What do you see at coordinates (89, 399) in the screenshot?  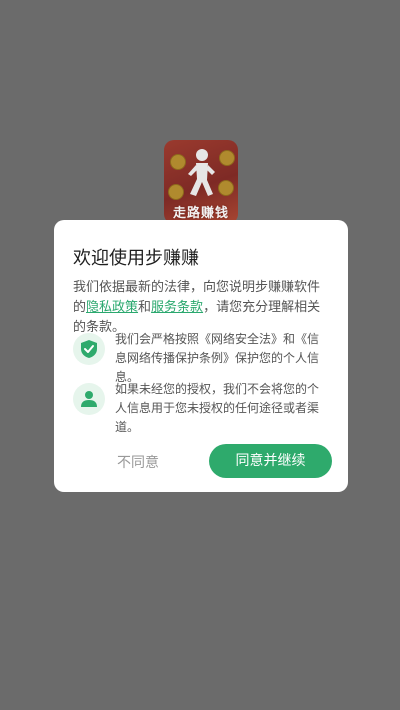 I see `user-icon` at bounding box center [89, 399].